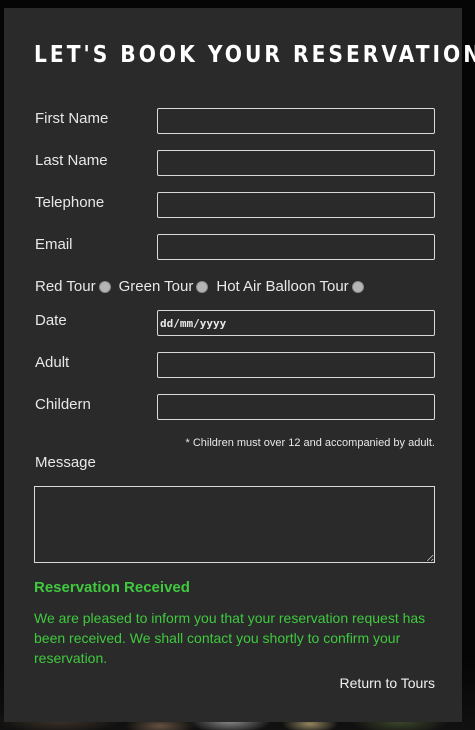  What do you see at coordinates (234, 524) in the screenshot?
I see `message-textarea` at bounding box center [234, 524].